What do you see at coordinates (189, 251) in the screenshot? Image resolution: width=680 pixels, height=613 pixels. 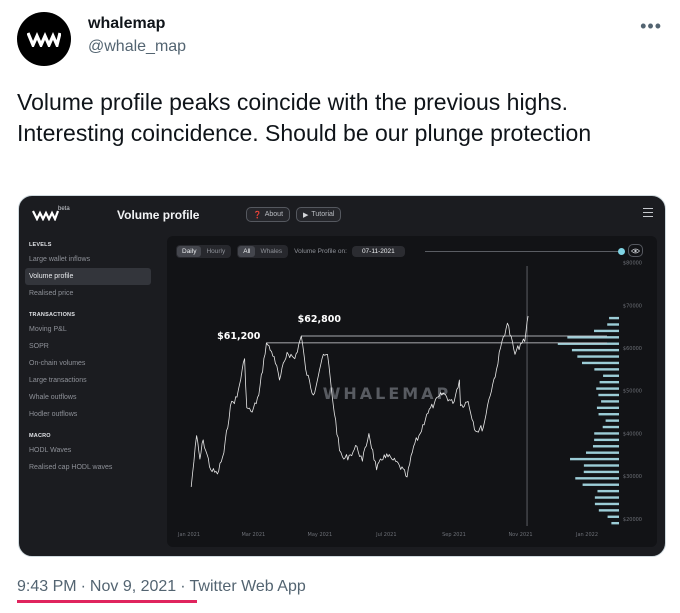 I see `range-daily: Daily` at bounding box center [189, 251].